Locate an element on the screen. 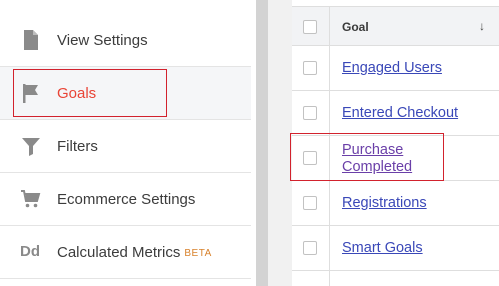  menu-item-ecommerce-settings: Ecommerce Settings is located at coordinates (125, 199).